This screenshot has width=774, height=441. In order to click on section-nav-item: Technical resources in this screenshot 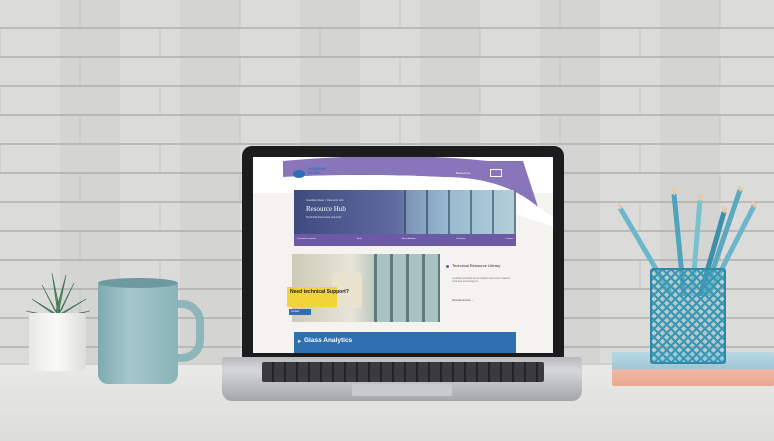, I will do `click(306, 239)`.